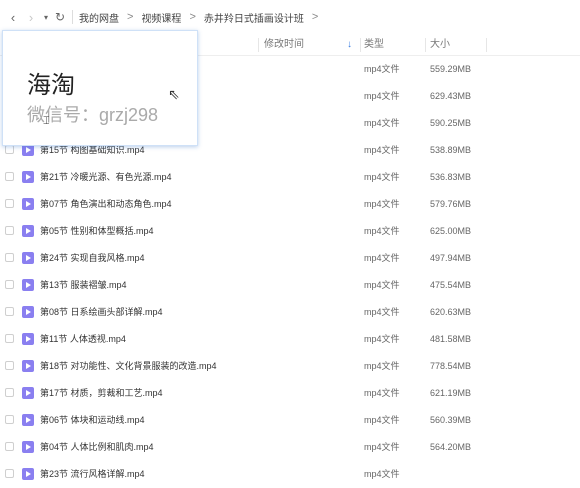 This screenshot has width=580, height=488. Describe the element at coordinates (451, 177) in the screenshot. I see `file-size: 536.83MB` at that location.